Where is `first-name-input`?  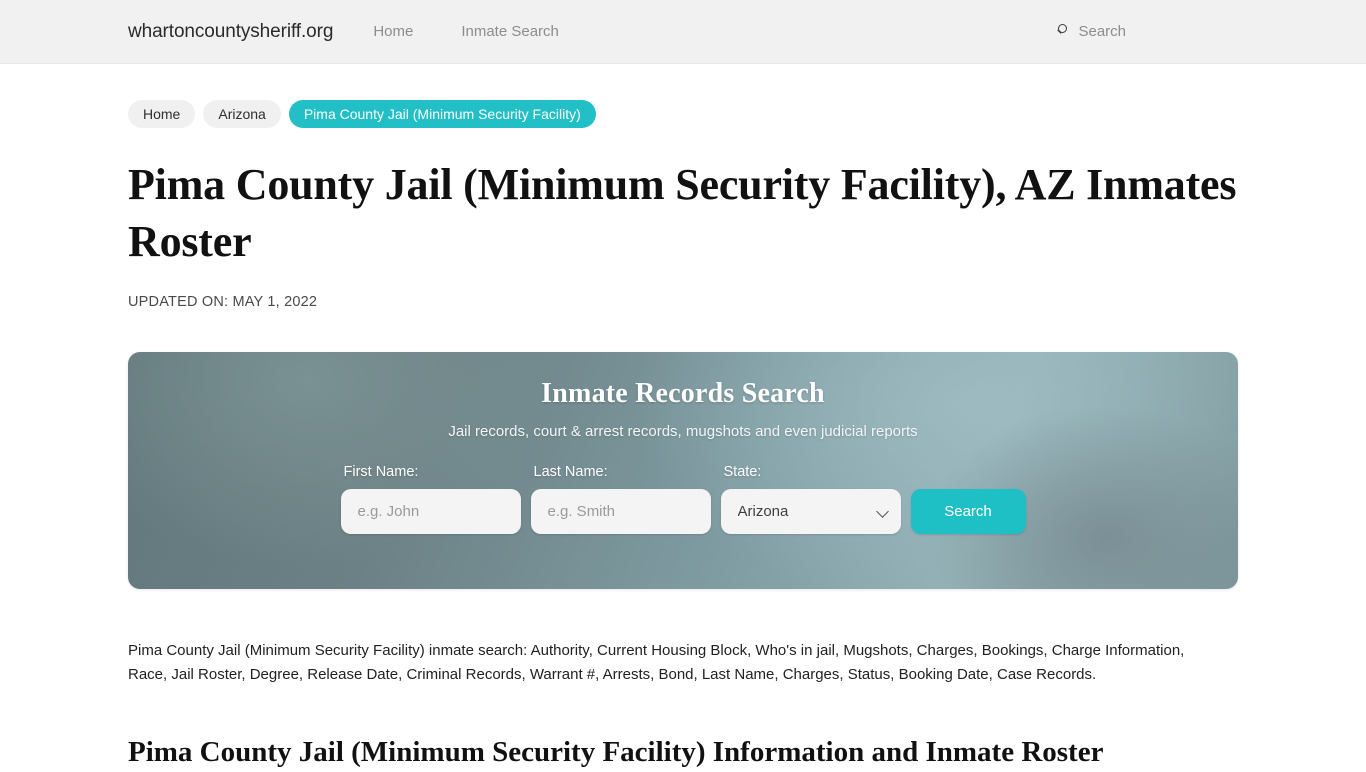
first-name-input is located at coordinates (430, 512).